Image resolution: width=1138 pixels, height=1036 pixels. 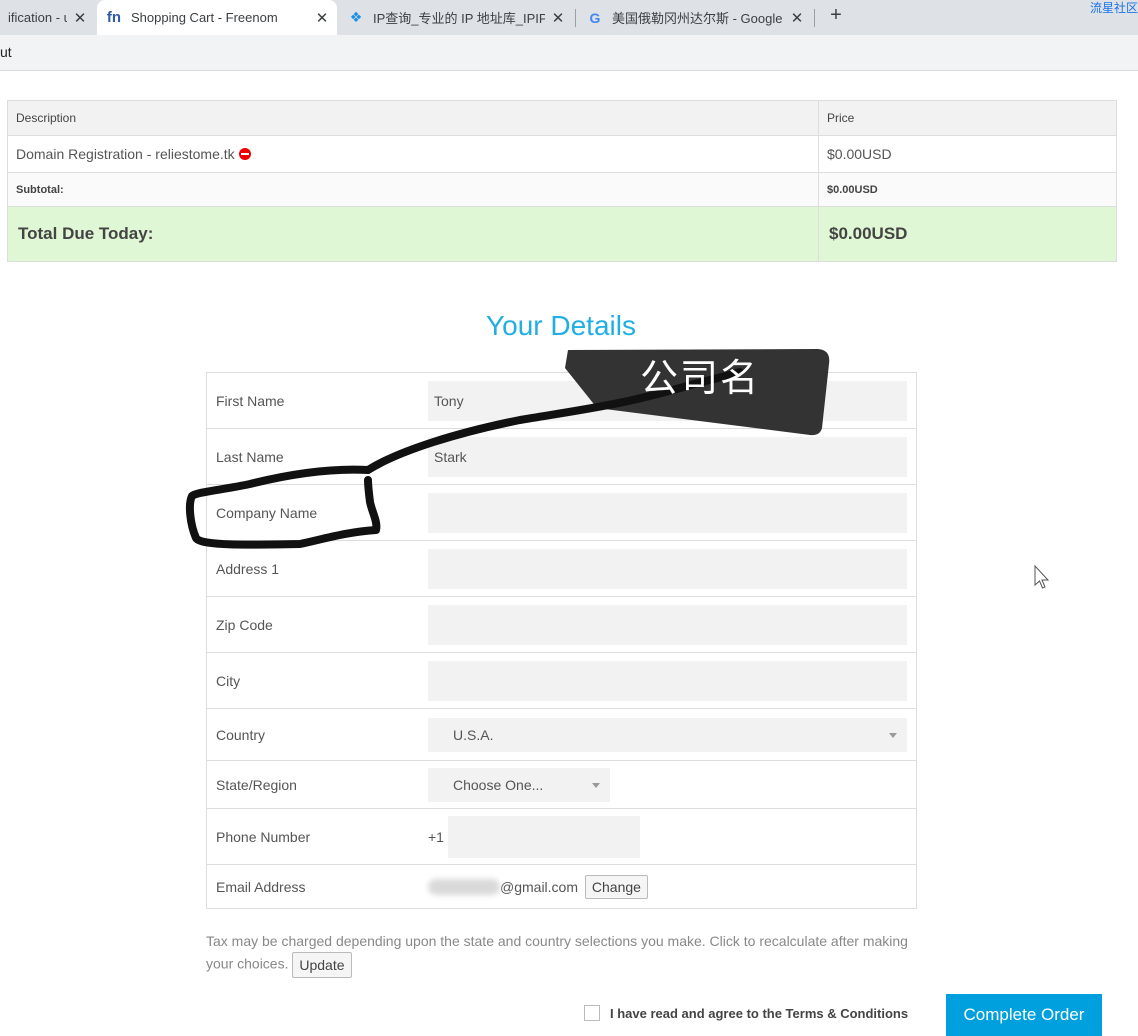 I want to click on email-label: Email Address, so click(x=312, y=886).